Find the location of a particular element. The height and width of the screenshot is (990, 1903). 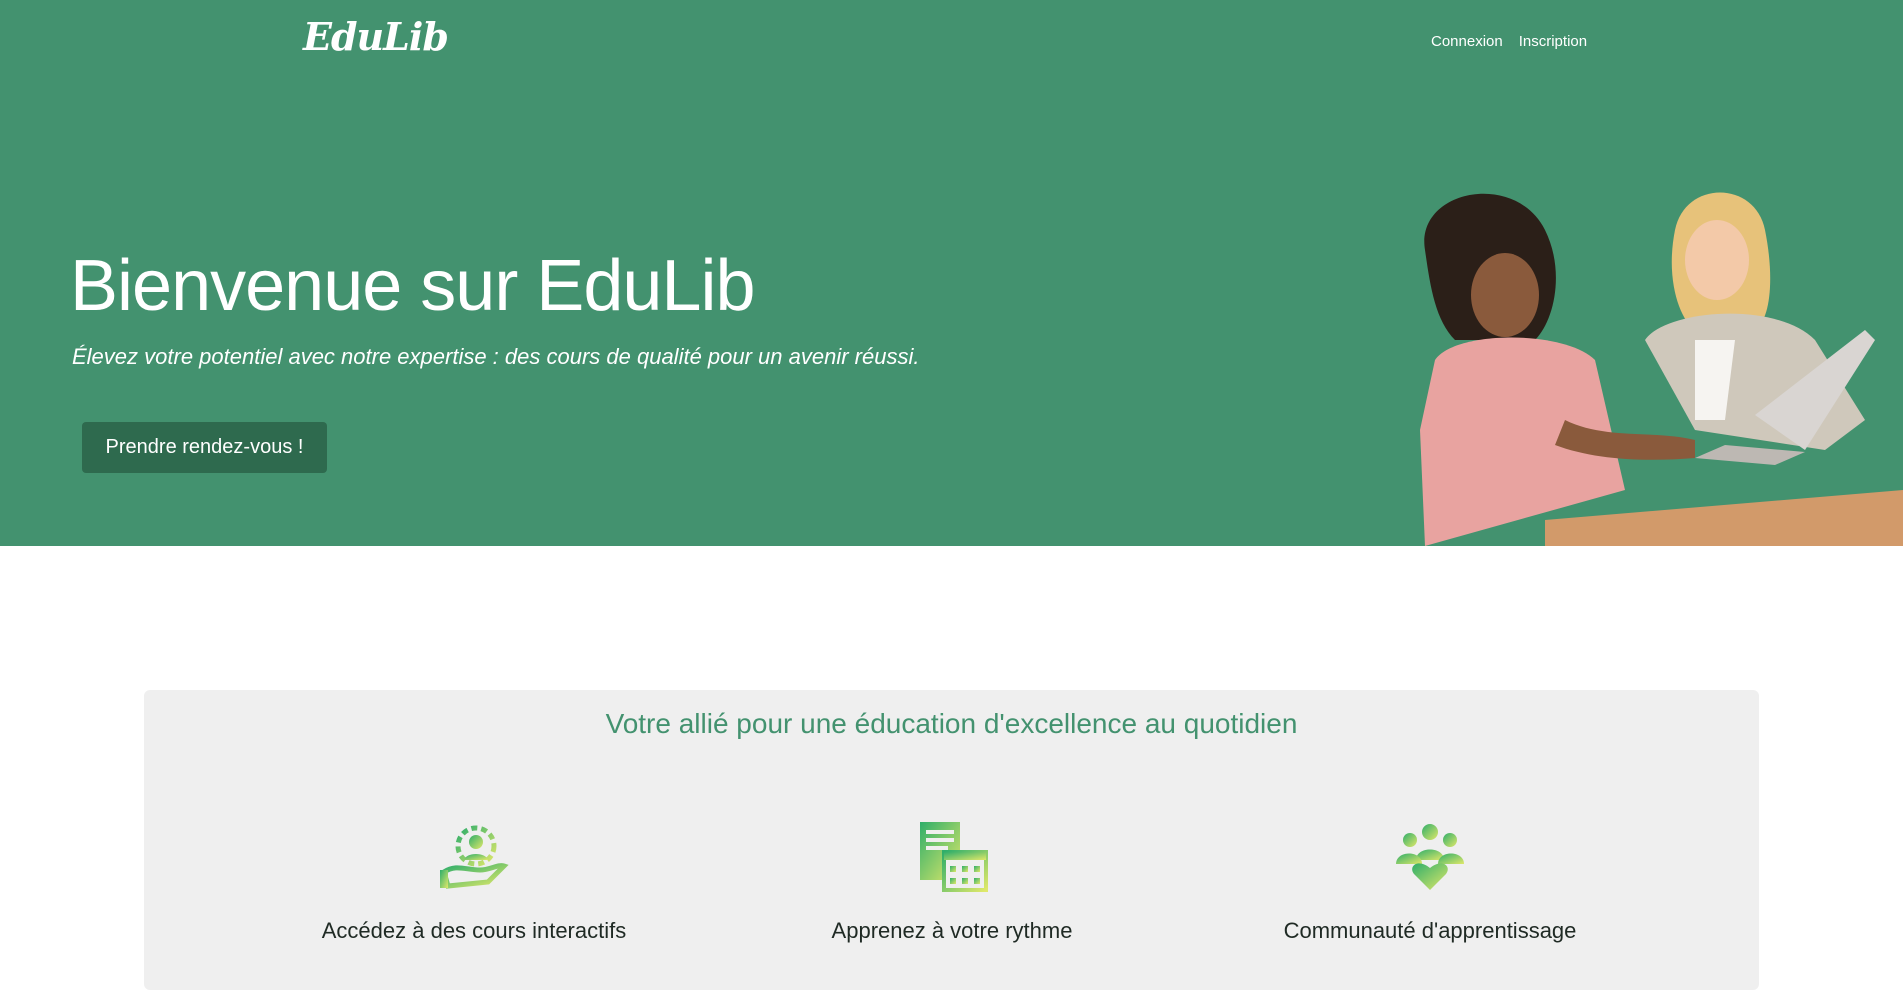

feature-own-pace: Apprenez à votre rythme is located at coordinates (952, 882).